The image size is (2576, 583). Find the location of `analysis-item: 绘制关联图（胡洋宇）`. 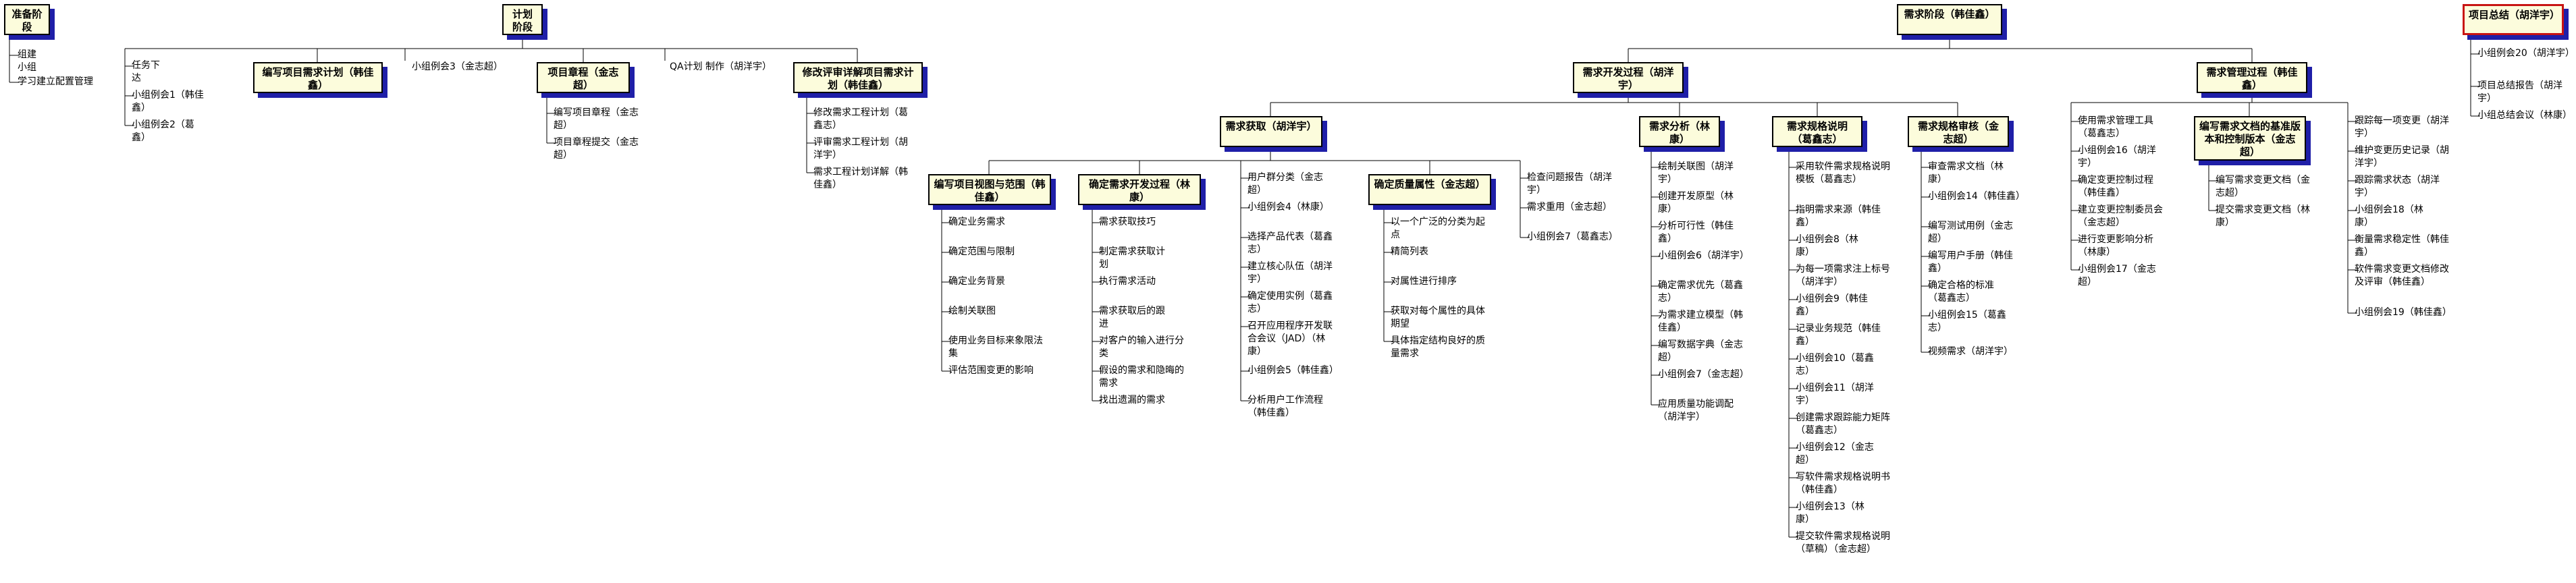

analysis-item: 绘制关联图（胡洋宇） is located at coordinates (1696, 173).